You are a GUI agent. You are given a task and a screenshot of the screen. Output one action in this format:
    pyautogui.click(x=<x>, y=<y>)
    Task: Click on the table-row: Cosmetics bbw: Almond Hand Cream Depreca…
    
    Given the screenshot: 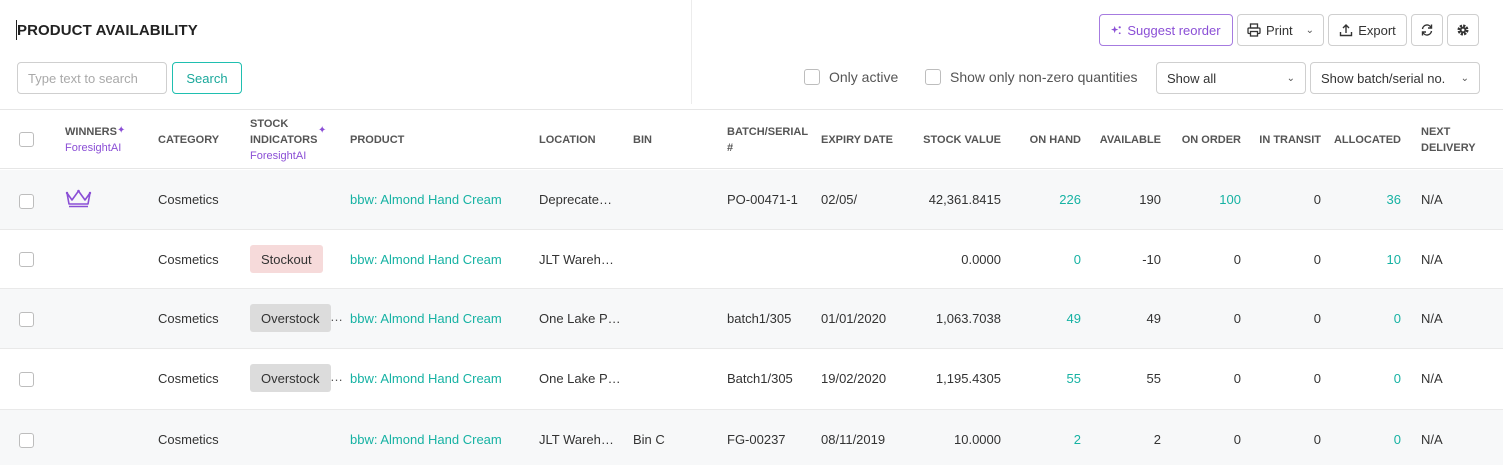 What is the action you would take?
    pyautogui.click(x=751, y=200)
    